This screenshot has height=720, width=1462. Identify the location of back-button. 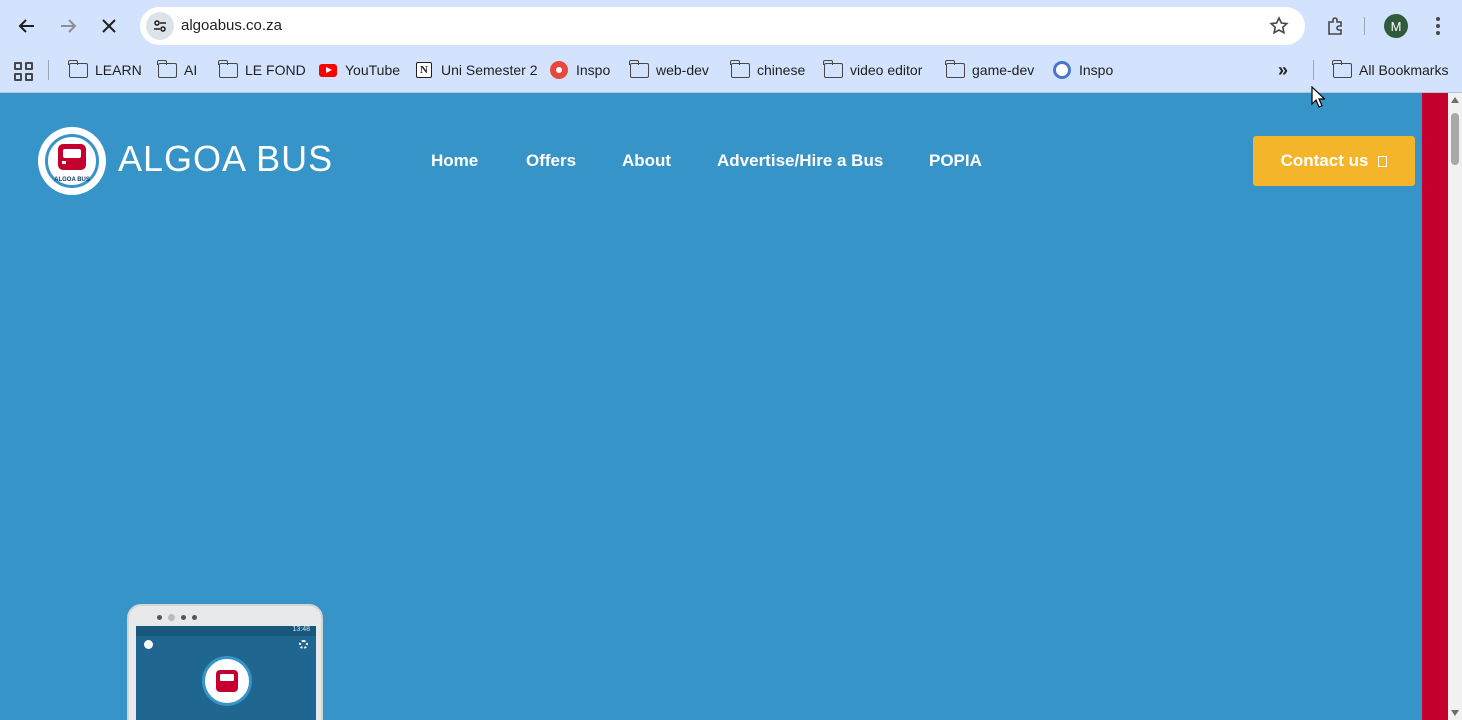
(27, 26).